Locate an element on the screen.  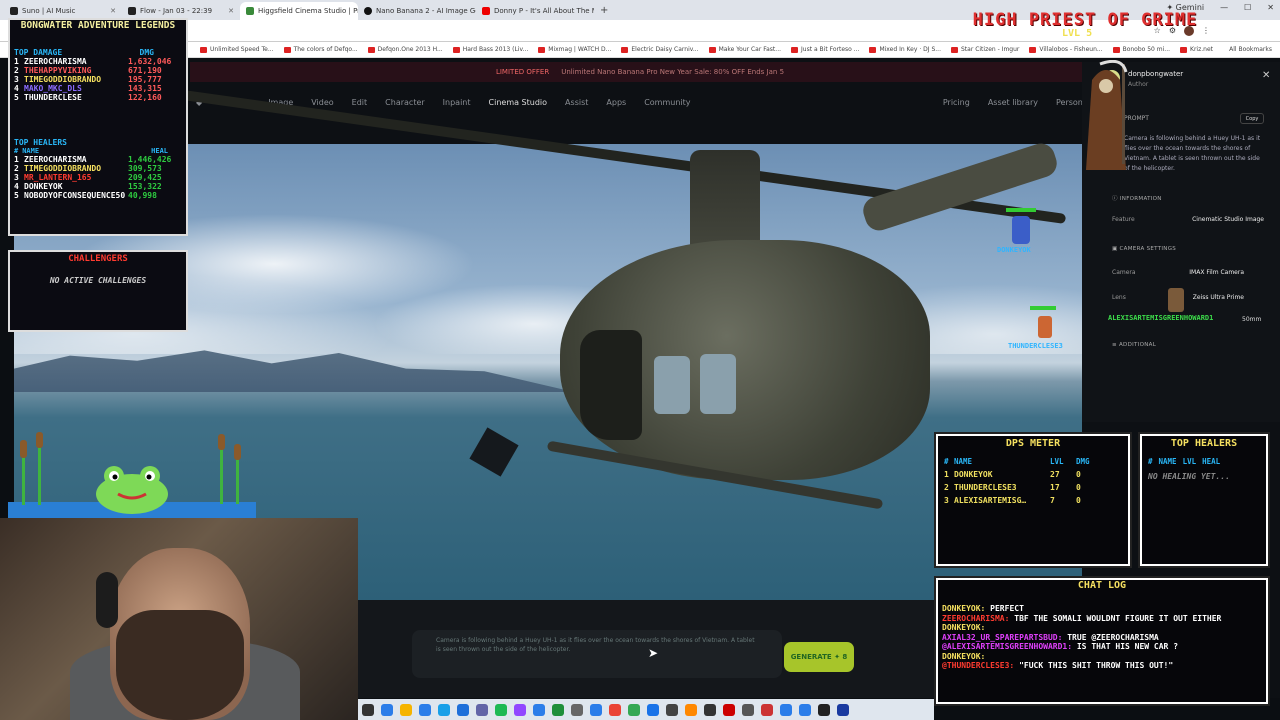
bookmark-item: Kriz.net is located at coordinates (1196, 49).